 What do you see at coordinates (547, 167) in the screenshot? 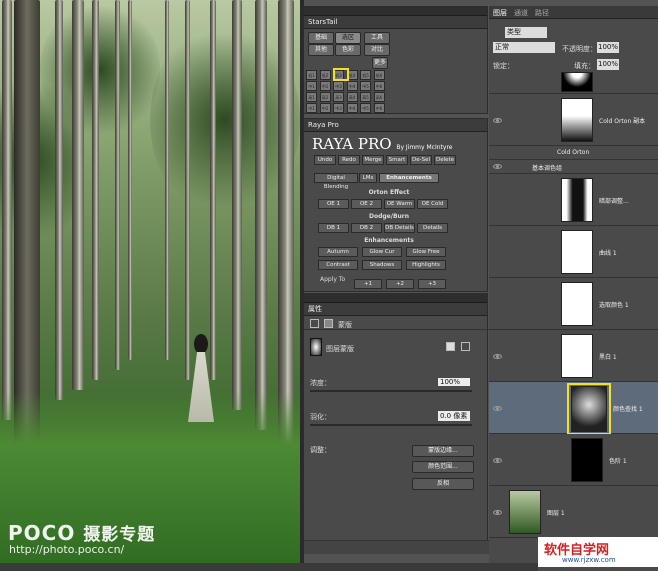
I see `layer-name: 基本调色组` at bounding box center [547, 167].